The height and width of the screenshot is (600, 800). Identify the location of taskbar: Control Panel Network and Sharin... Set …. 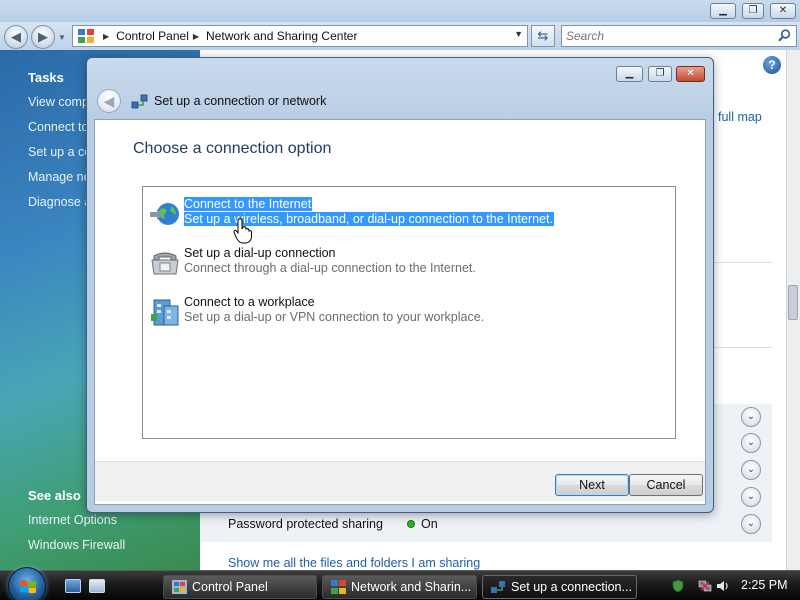
(400, 583).